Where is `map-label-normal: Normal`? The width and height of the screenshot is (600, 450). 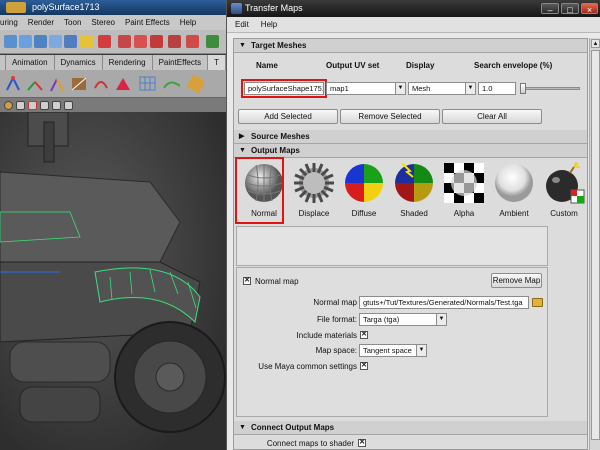 map-label-normal: Normal is located at coordinates (264, 213).